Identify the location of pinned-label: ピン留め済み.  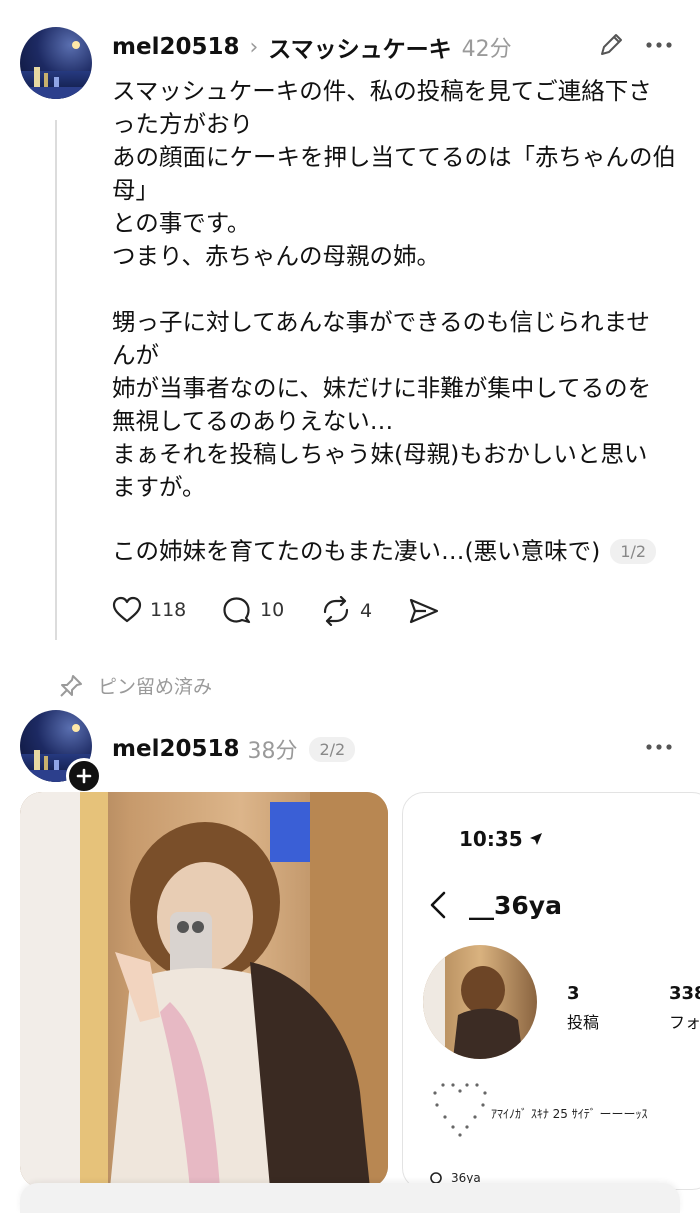
(155, 687).